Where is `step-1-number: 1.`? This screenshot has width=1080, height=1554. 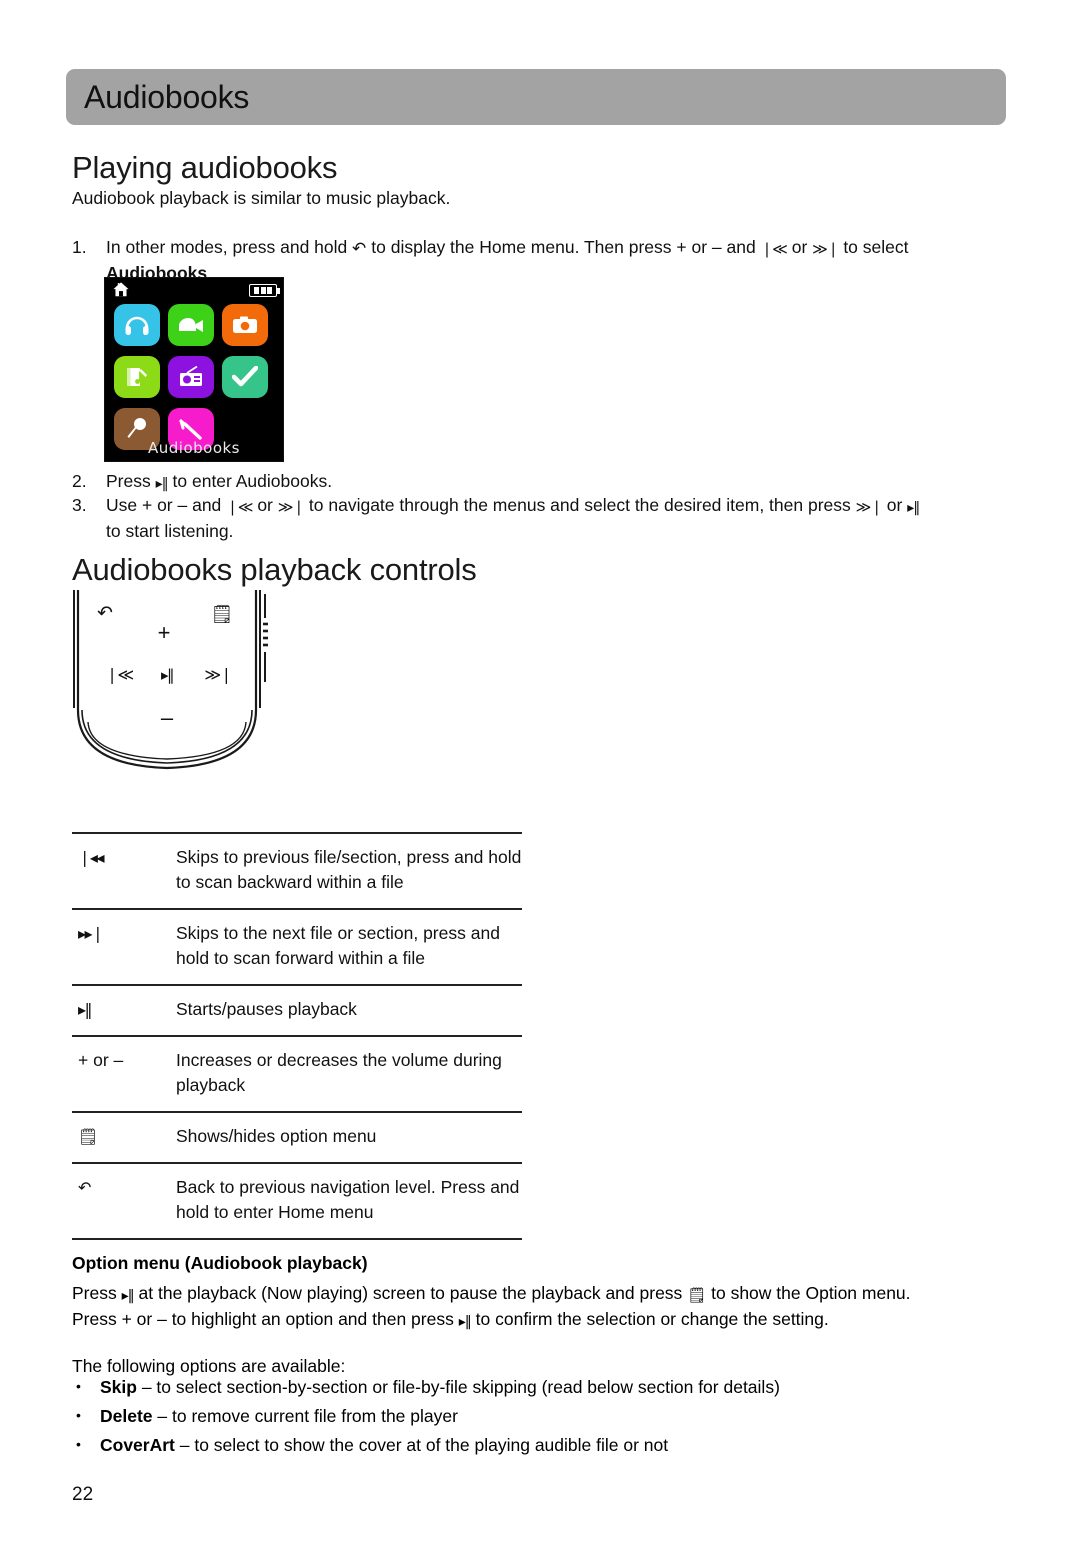 step-1-number: 1. is located at coordinates (79, 247).